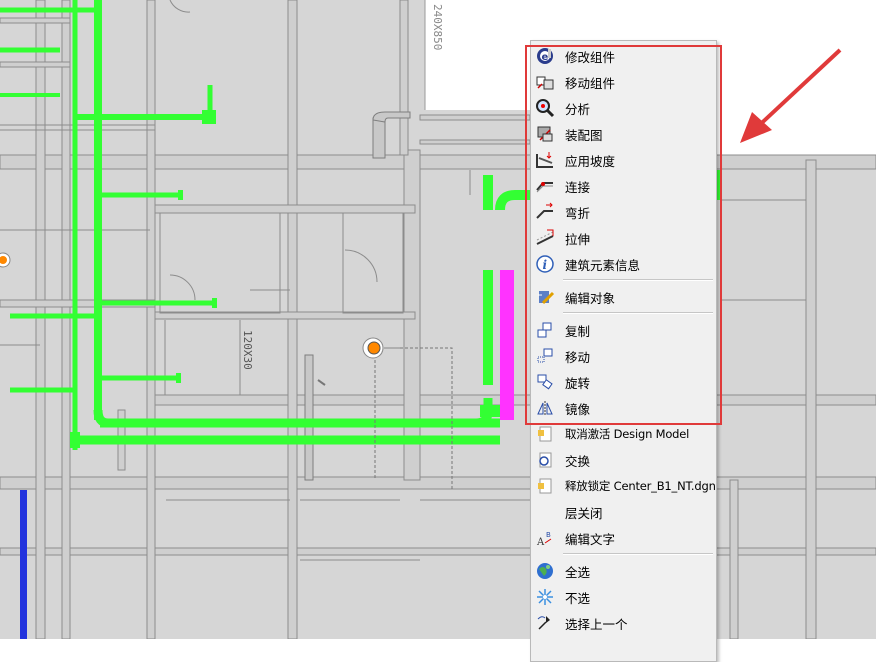 The image size is (876, 662). Describe the element at coordinates (584, 513) in the screenshot. I see `menu-item-label: 层关闭` at that location.